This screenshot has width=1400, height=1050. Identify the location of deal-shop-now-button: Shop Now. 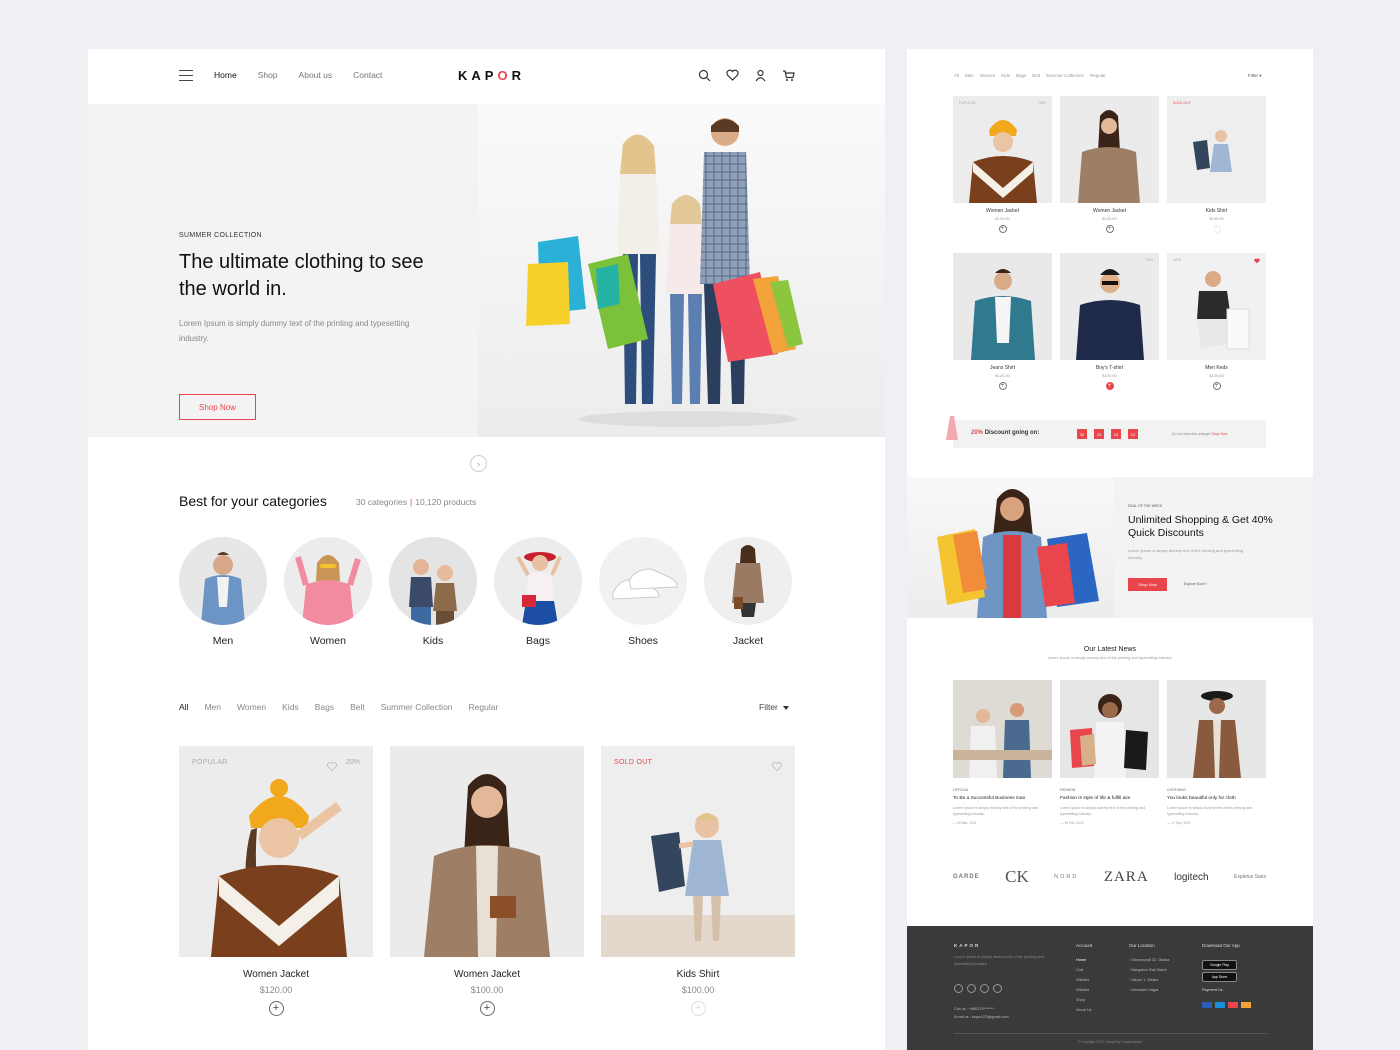
(1147, 584).